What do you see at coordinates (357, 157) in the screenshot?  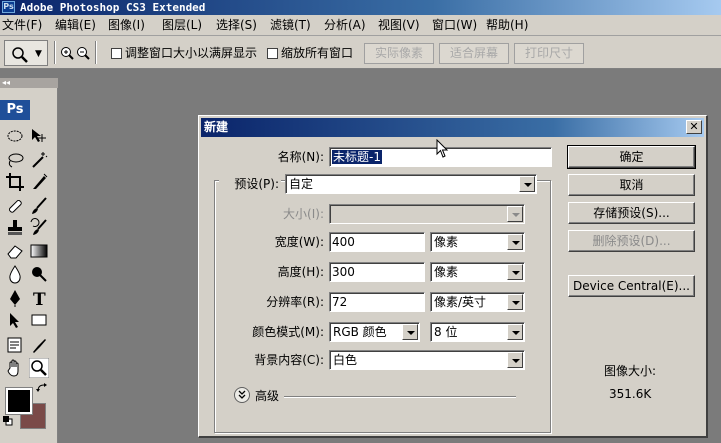 I see `name-value: 未标题-1` at bounding box center [357, 157].